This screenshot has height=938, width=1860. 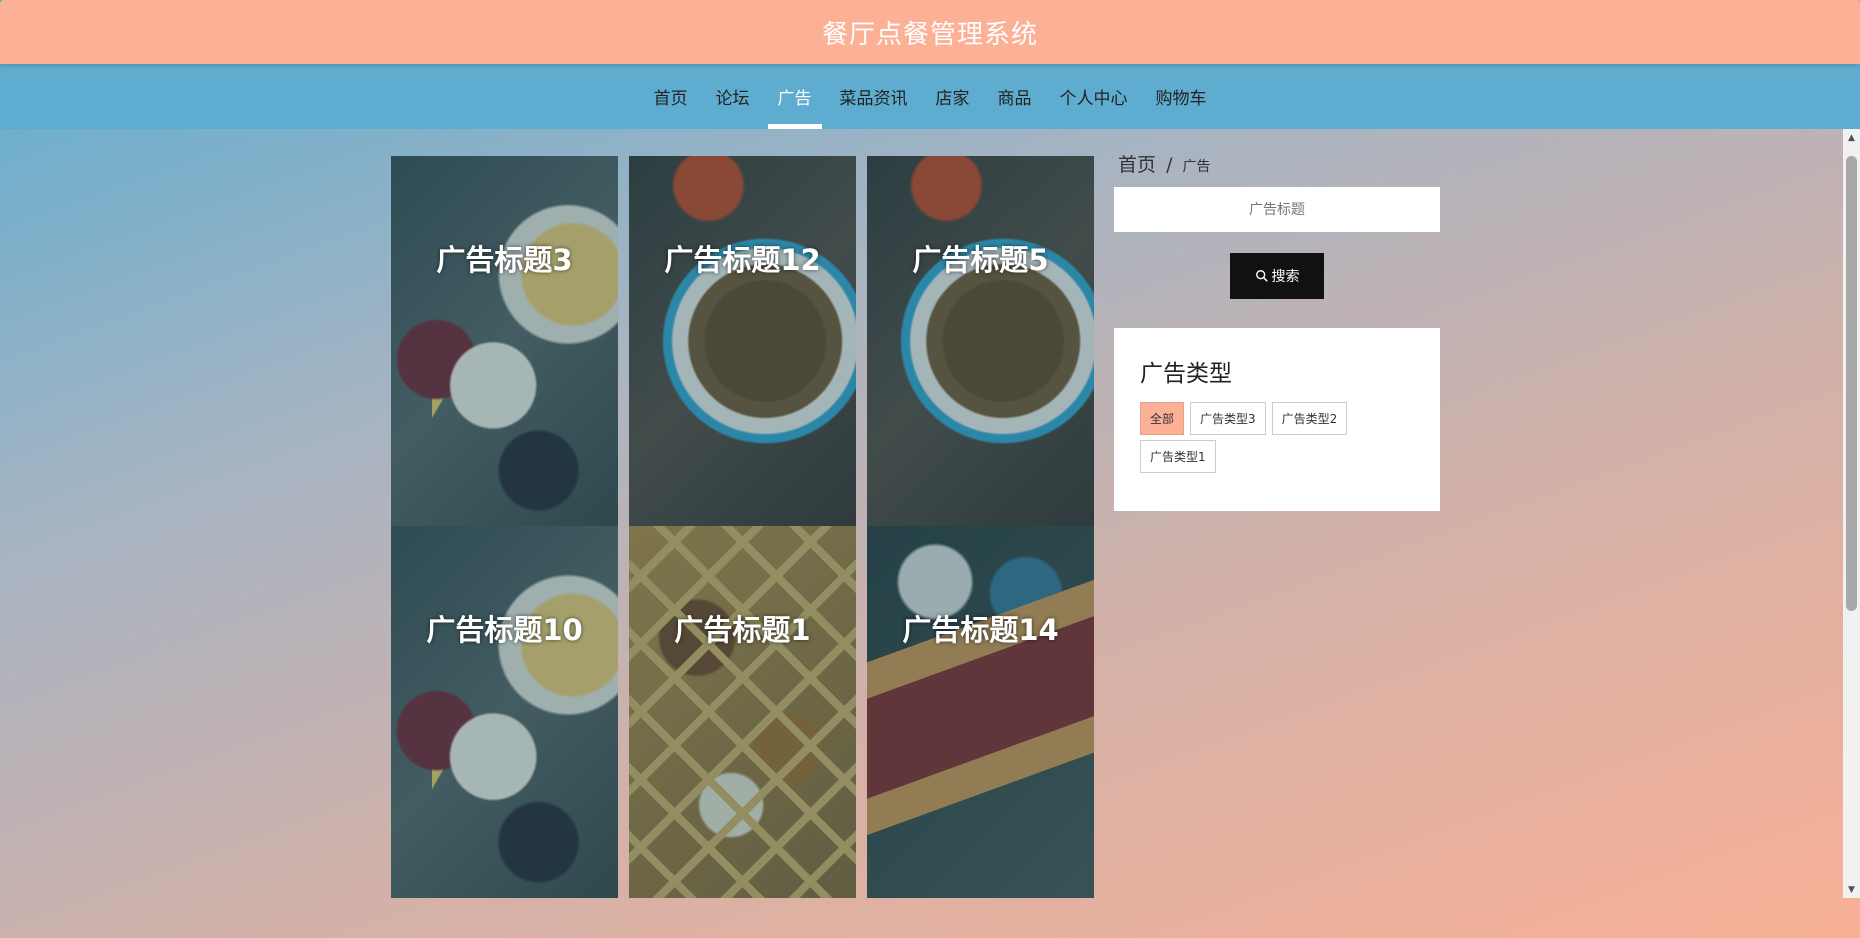 I want to click on breadcrumb-home: 首页, so click(x=1137, y=165).